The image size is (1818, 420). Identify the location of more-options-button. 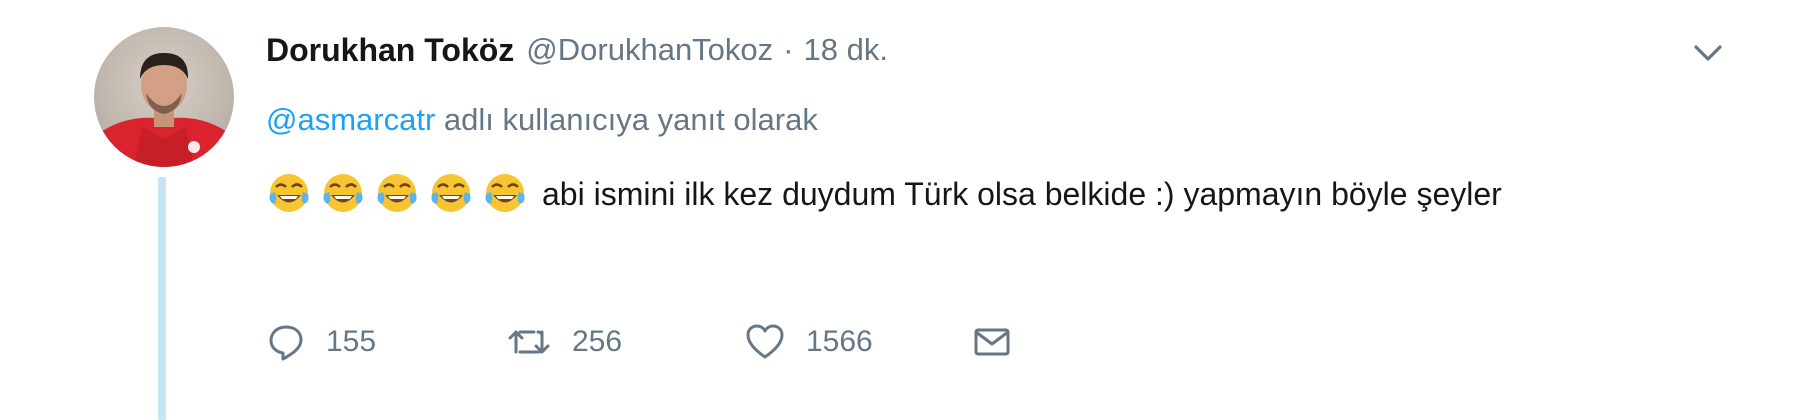
(1708, 53).